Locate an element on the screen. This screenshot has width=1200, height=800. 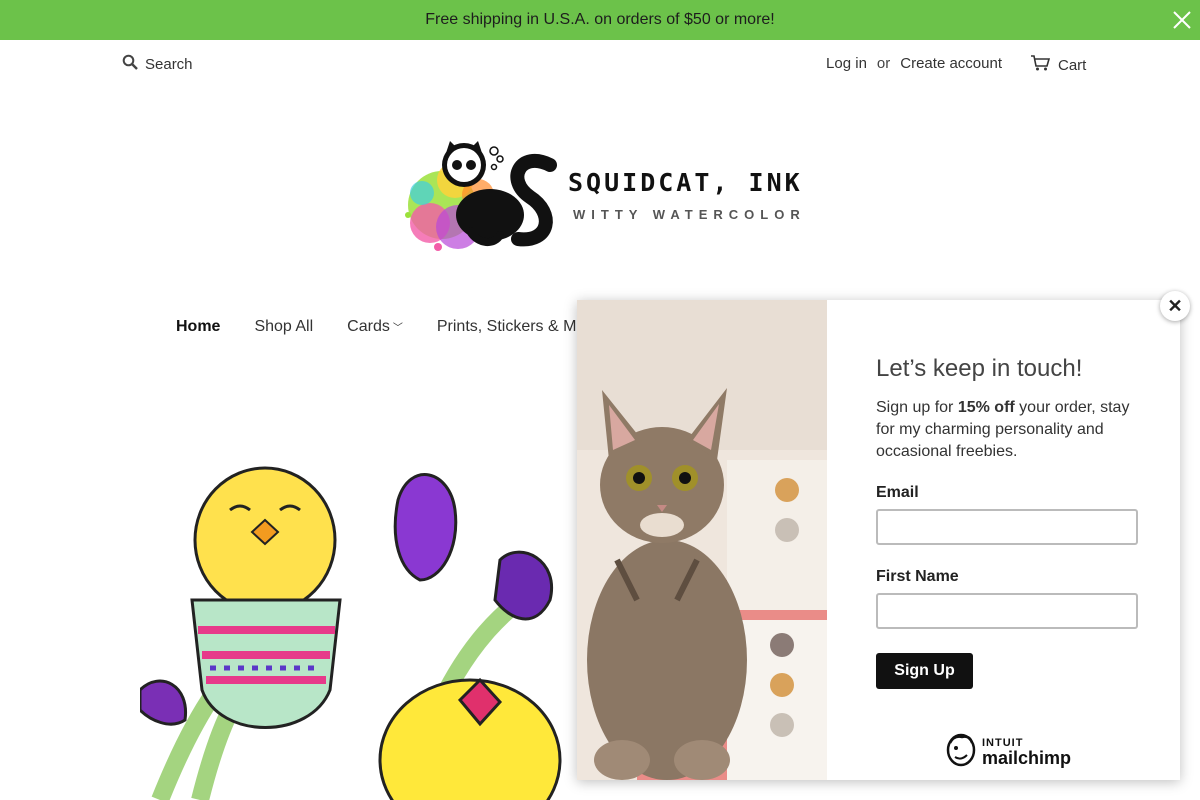
cart-label: Cart is located at coordinates (1072, 65).